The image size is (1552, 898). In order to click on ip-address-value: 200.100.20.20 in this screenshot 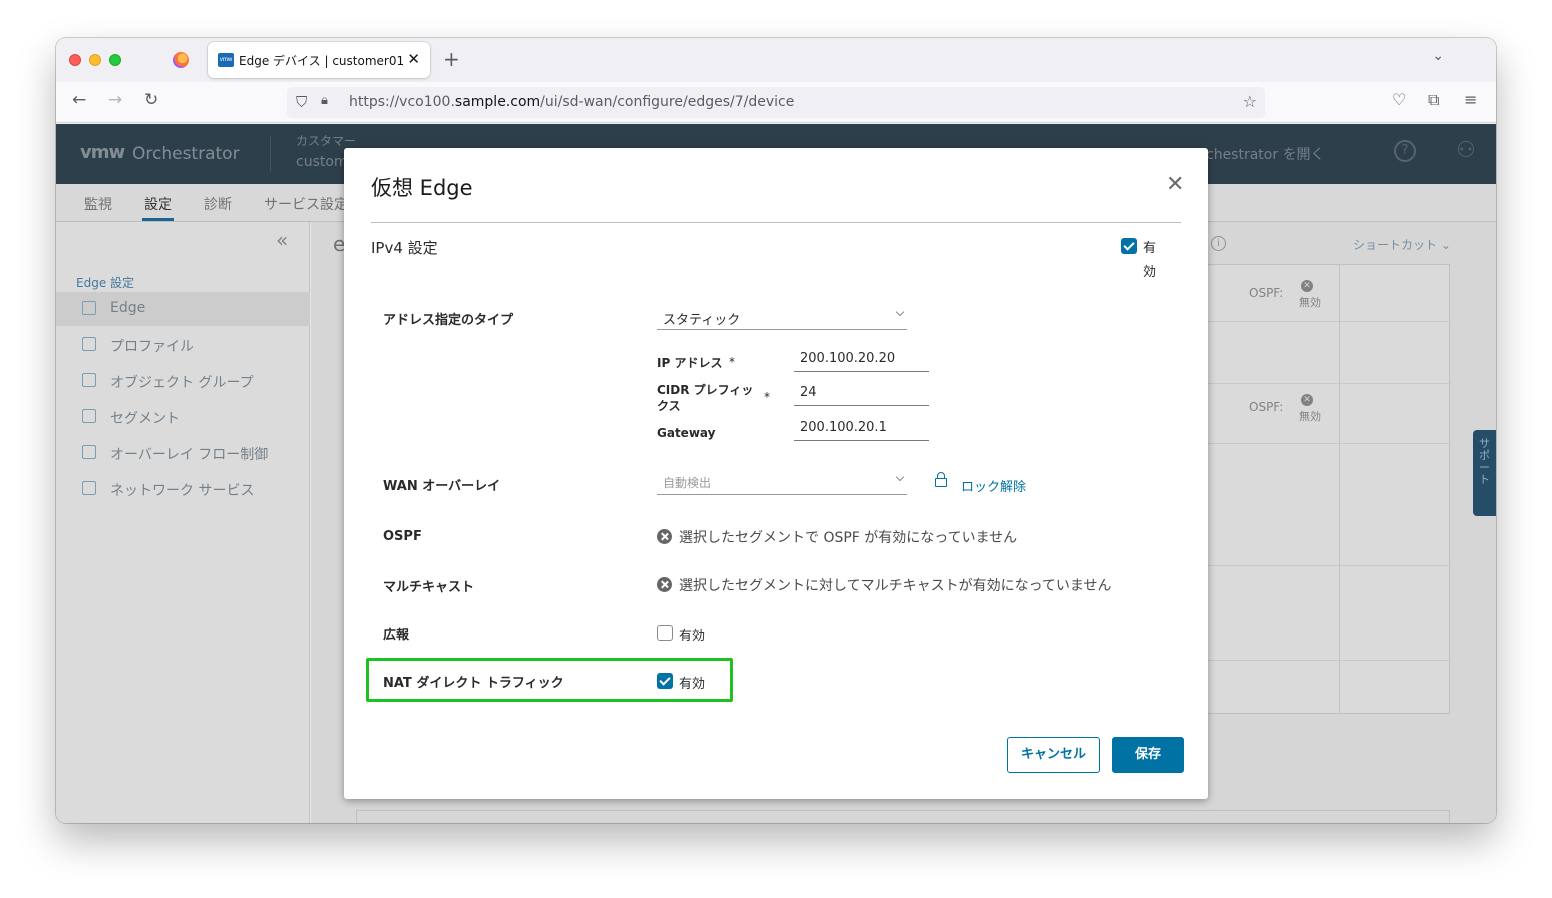, I will do `click(848, 358)`.